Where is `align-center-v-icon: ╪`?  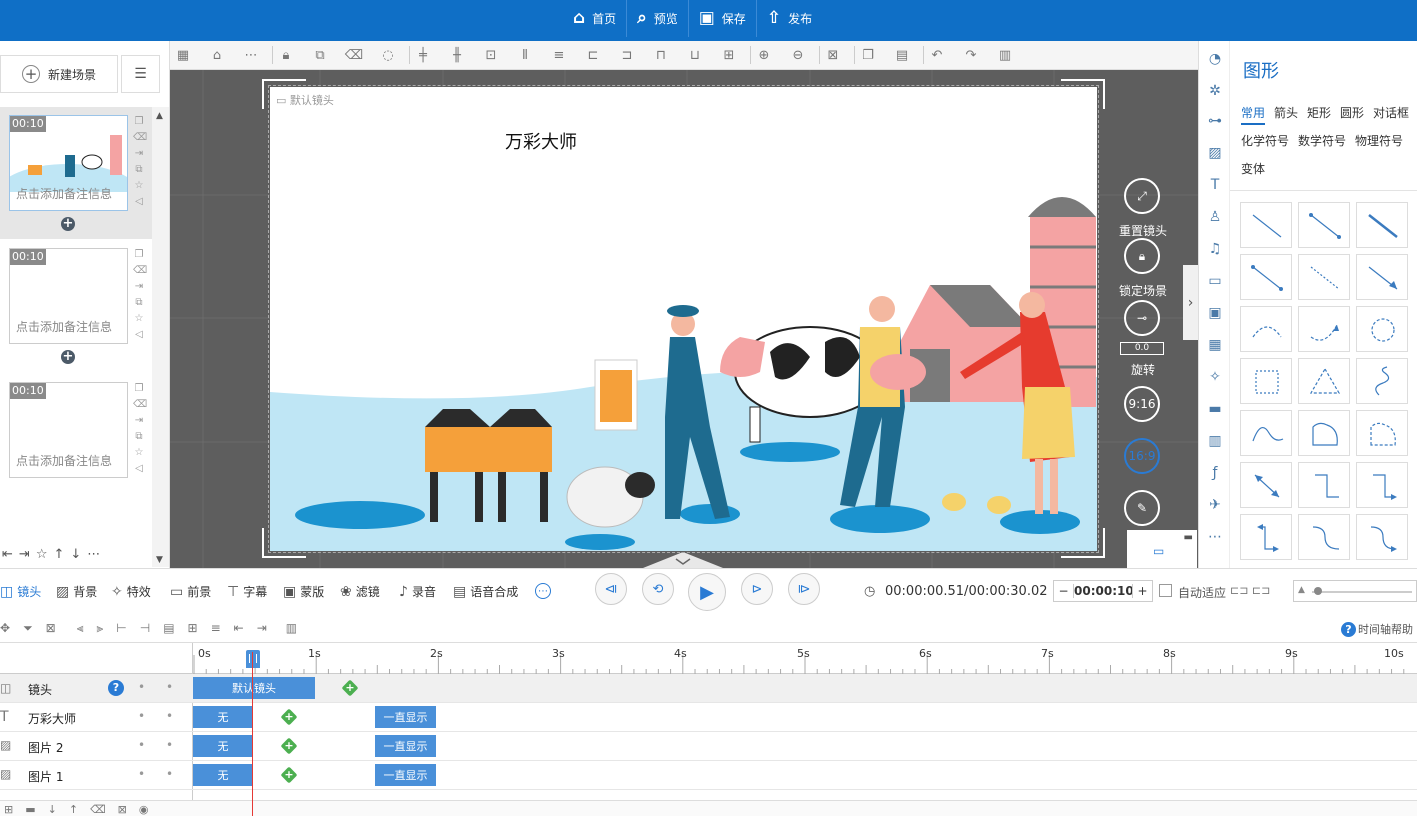
align-center-v-icon: ╪ is located at coordinates (423, 55).